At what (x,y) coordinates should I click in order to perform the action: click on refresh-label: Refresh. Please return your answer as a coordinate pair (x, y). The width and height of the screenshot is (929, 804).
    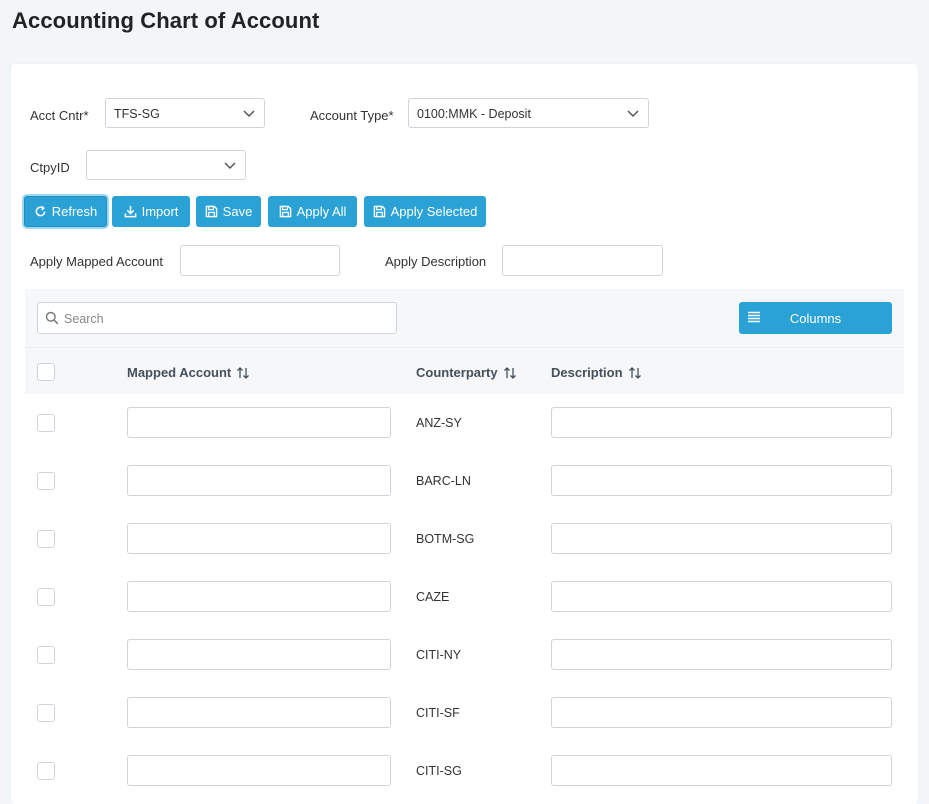
    Looking at the image, I should click on (74, 211).